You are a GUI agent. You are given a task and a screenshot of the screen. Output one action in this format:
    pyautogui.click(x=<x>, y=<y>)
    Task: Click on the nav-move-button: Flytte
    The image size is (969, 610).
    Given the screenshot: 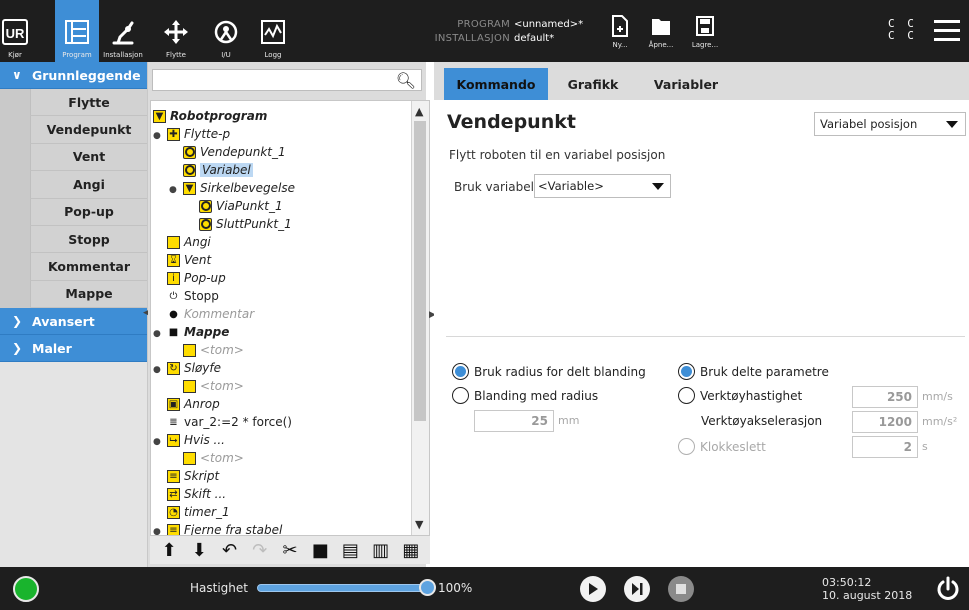 What is the action you would take?
    pyautogui.click(x=176, y=31)
    